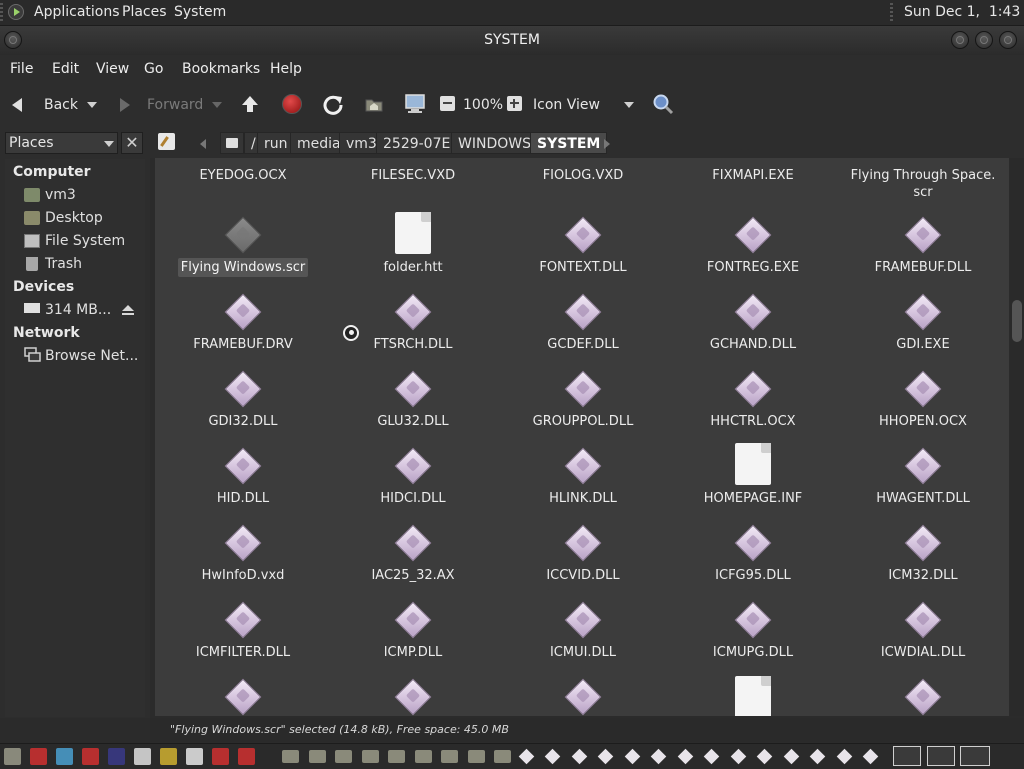  Describe the element at coordinates (753, 633) in the screenshot. I see `file-item: ICMUPG.DLL` at that location.